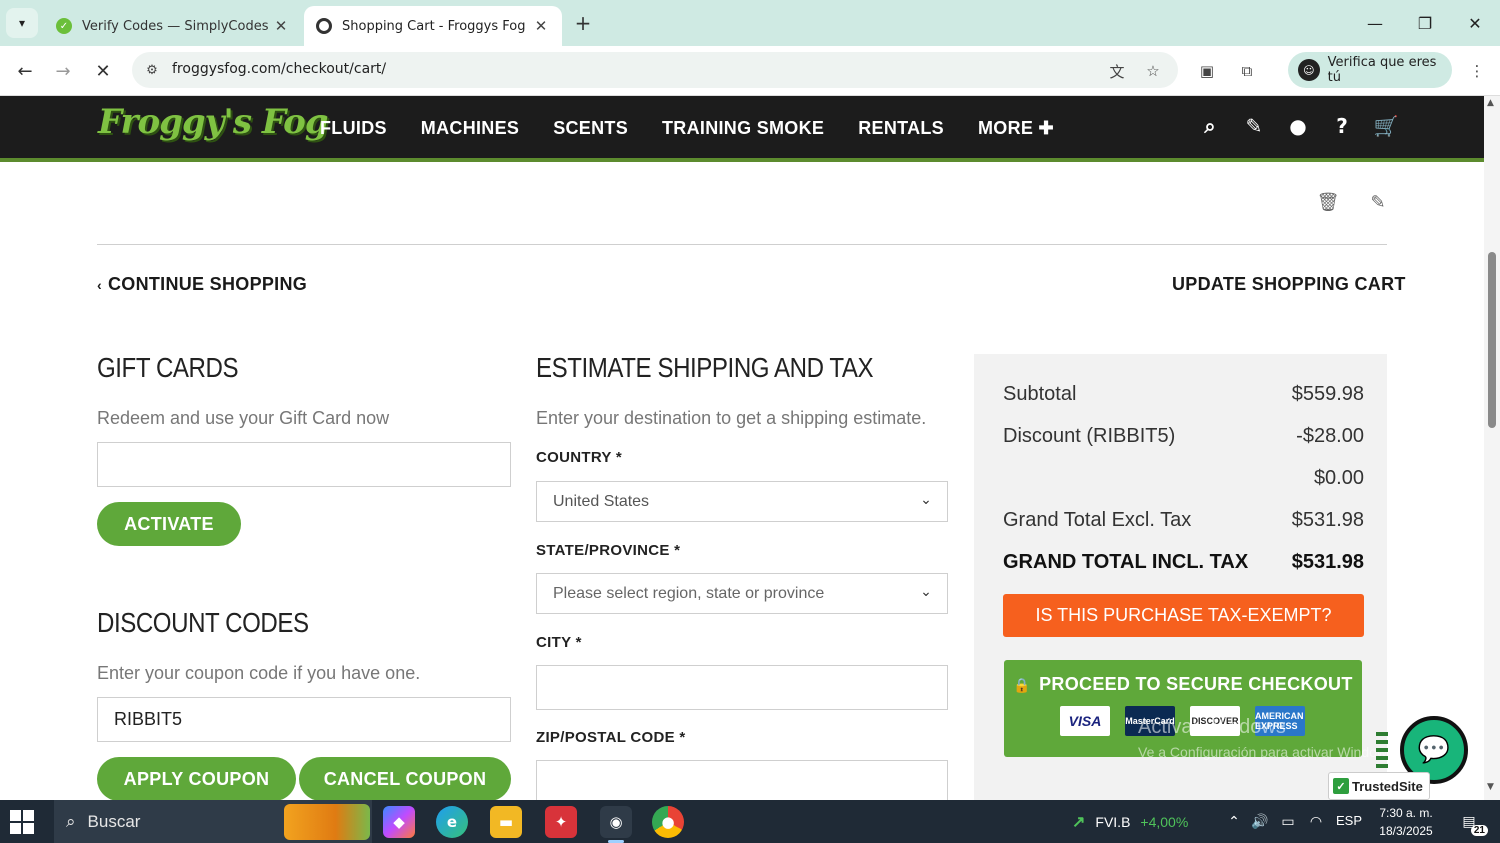 This screenshot has height=843, width=1500. What do you see at coordinates (1342, 126) in the screenshot?
I see `help-icon: ?` at bounding box center [1342, 126].